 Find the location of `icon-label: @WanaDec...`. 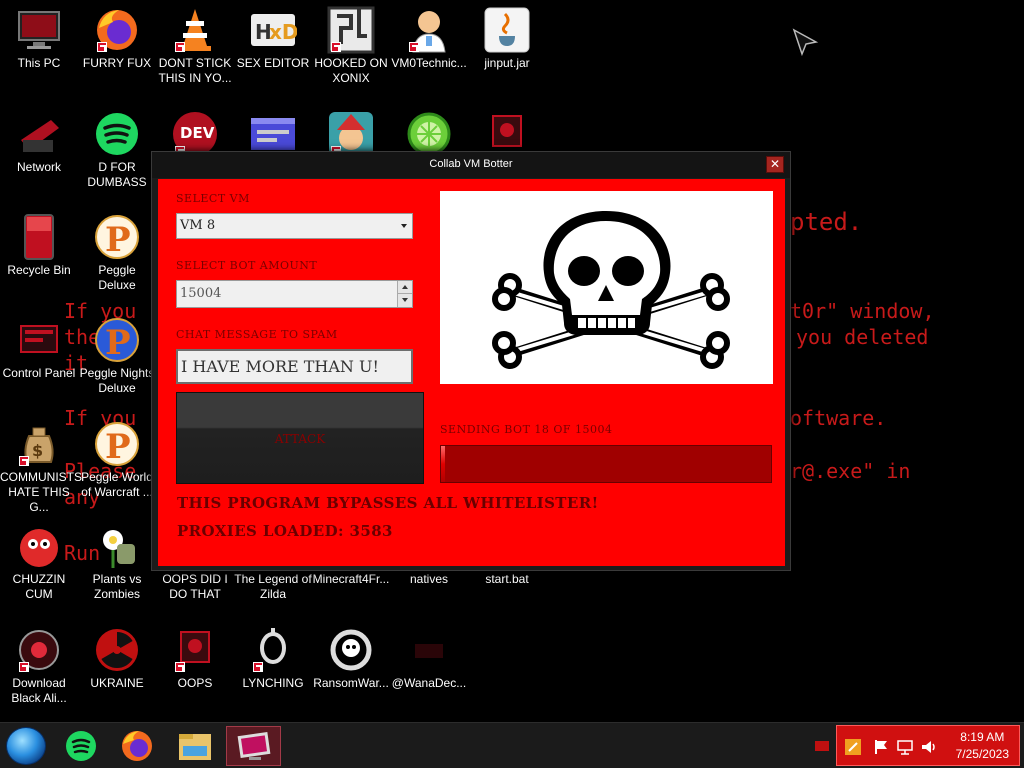

icon-label: @WanaDec... is located at coordinates (429, 683).